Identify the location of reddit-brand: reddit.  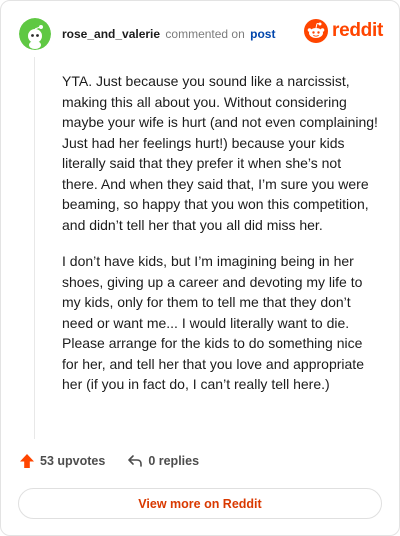
(343, 31).